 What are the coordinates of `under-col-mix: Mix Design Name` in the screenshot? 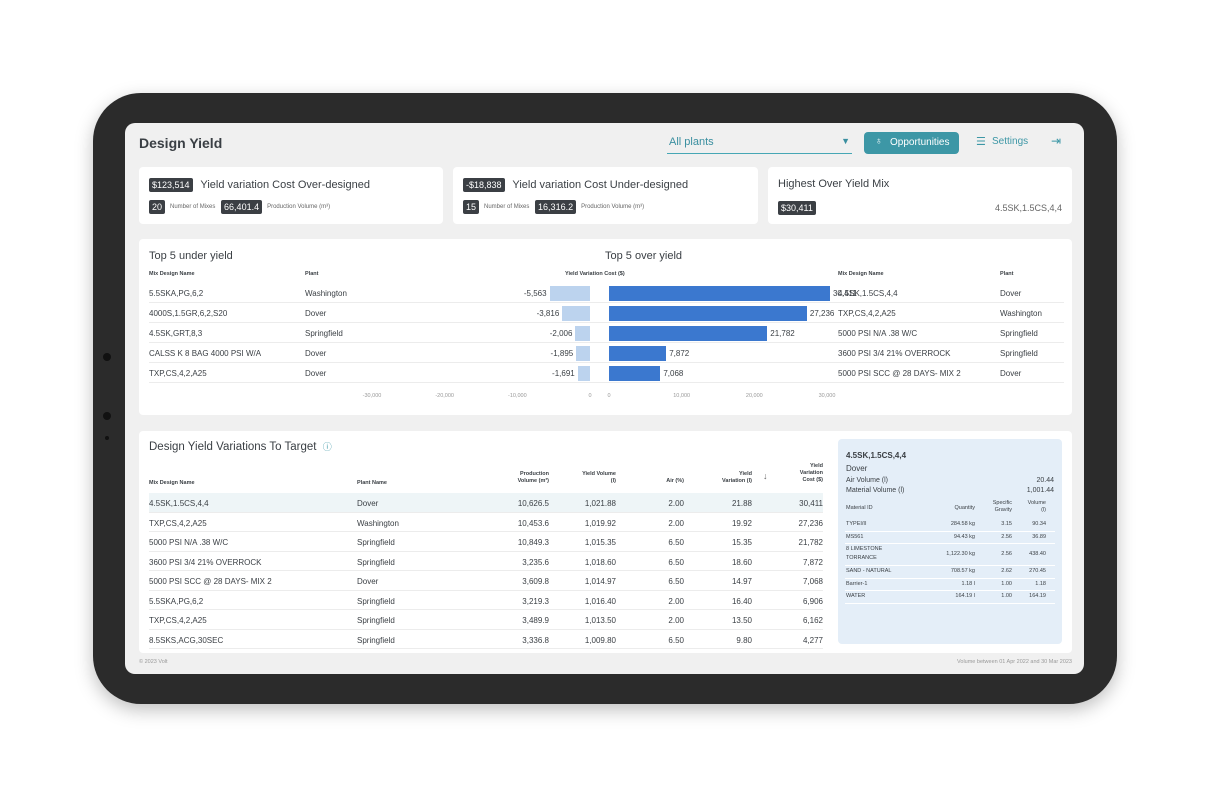 It's located at (172, 274).